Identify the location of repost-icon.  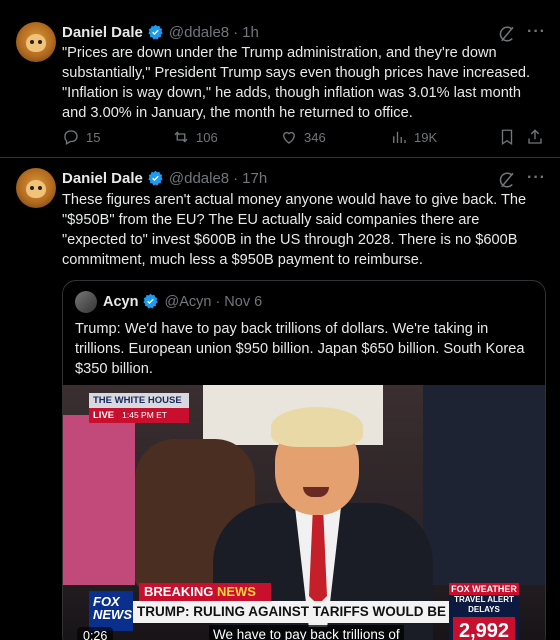
(181, 137).